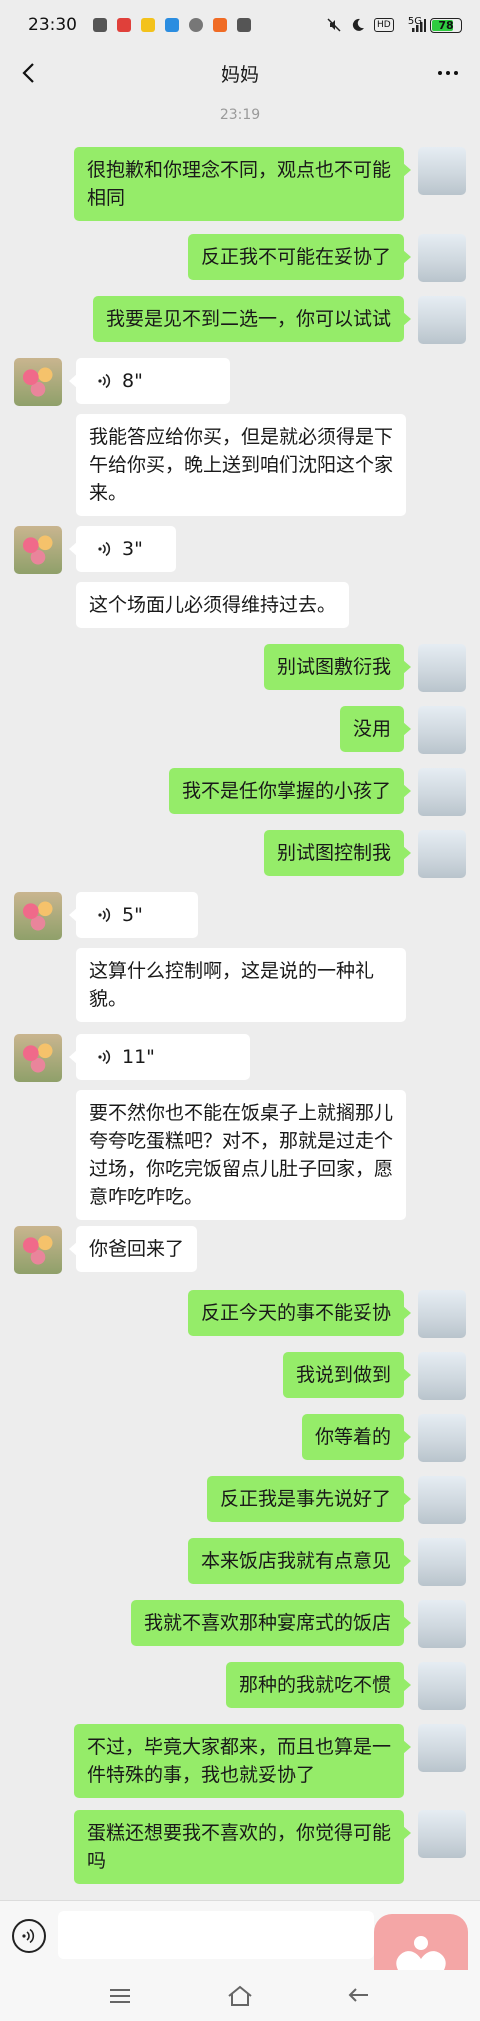 The width and height of the screenshot is (480, 2021). Describe the element at coordinates (337, 853) in the screenshot. I see `message-bubble: 别试图控制我` at that location.